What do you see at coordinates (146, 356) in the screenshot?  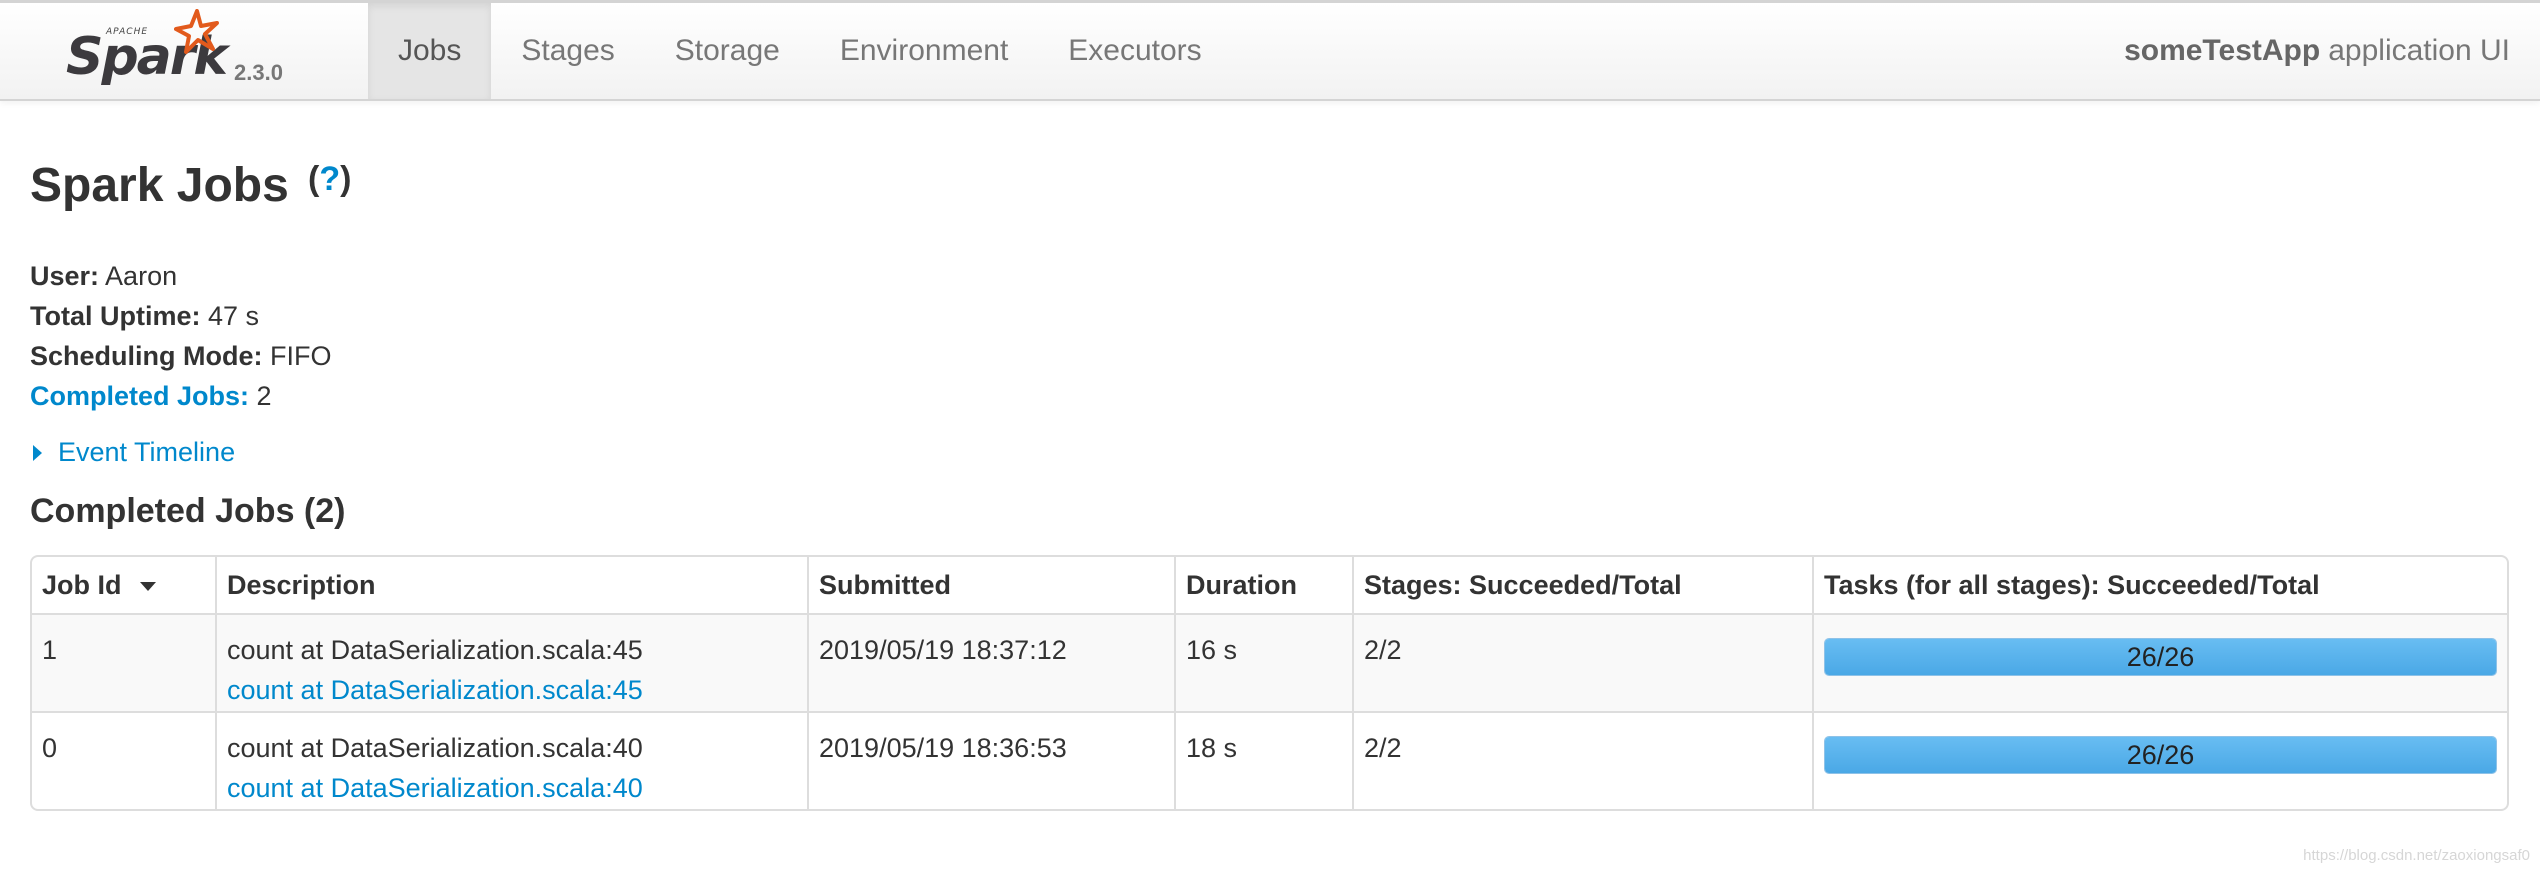 I see `summary-scheduling-label: Scheduling Mode:` at bounding box center [146, 356].